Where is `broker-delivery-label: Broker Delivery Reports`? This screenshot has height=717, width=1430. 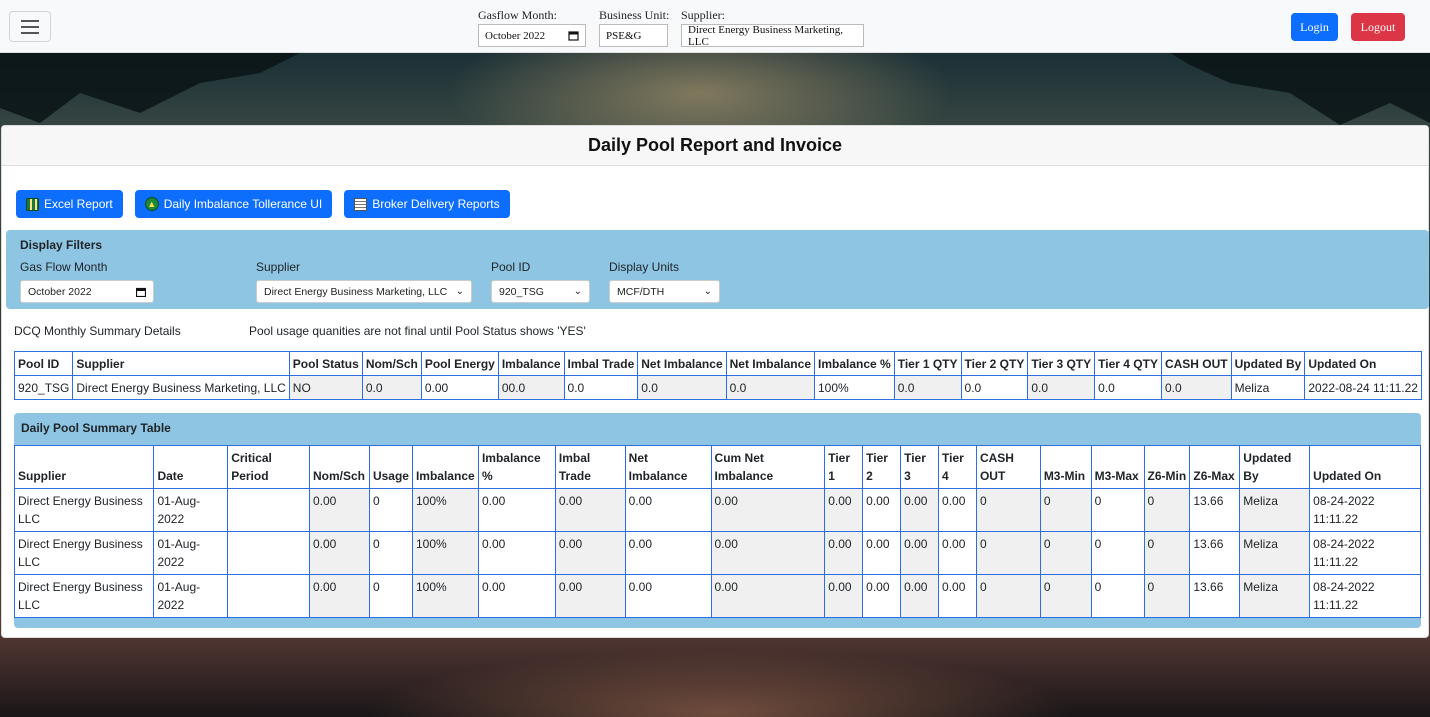
broker-delivery-label: Broker Delivery Reports is located at coordinates (436, 204).